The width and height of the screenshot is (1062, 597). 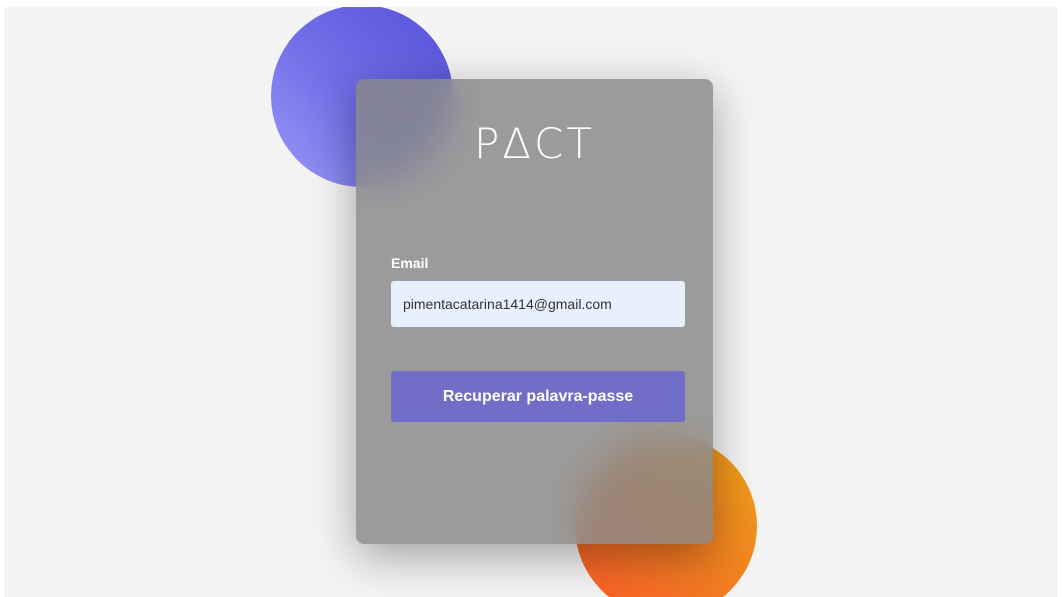 What do you see at coordinates (534, 143) in the screenshot?
I see `pact-logo: PΔCT` at bounding box center [534, 143].